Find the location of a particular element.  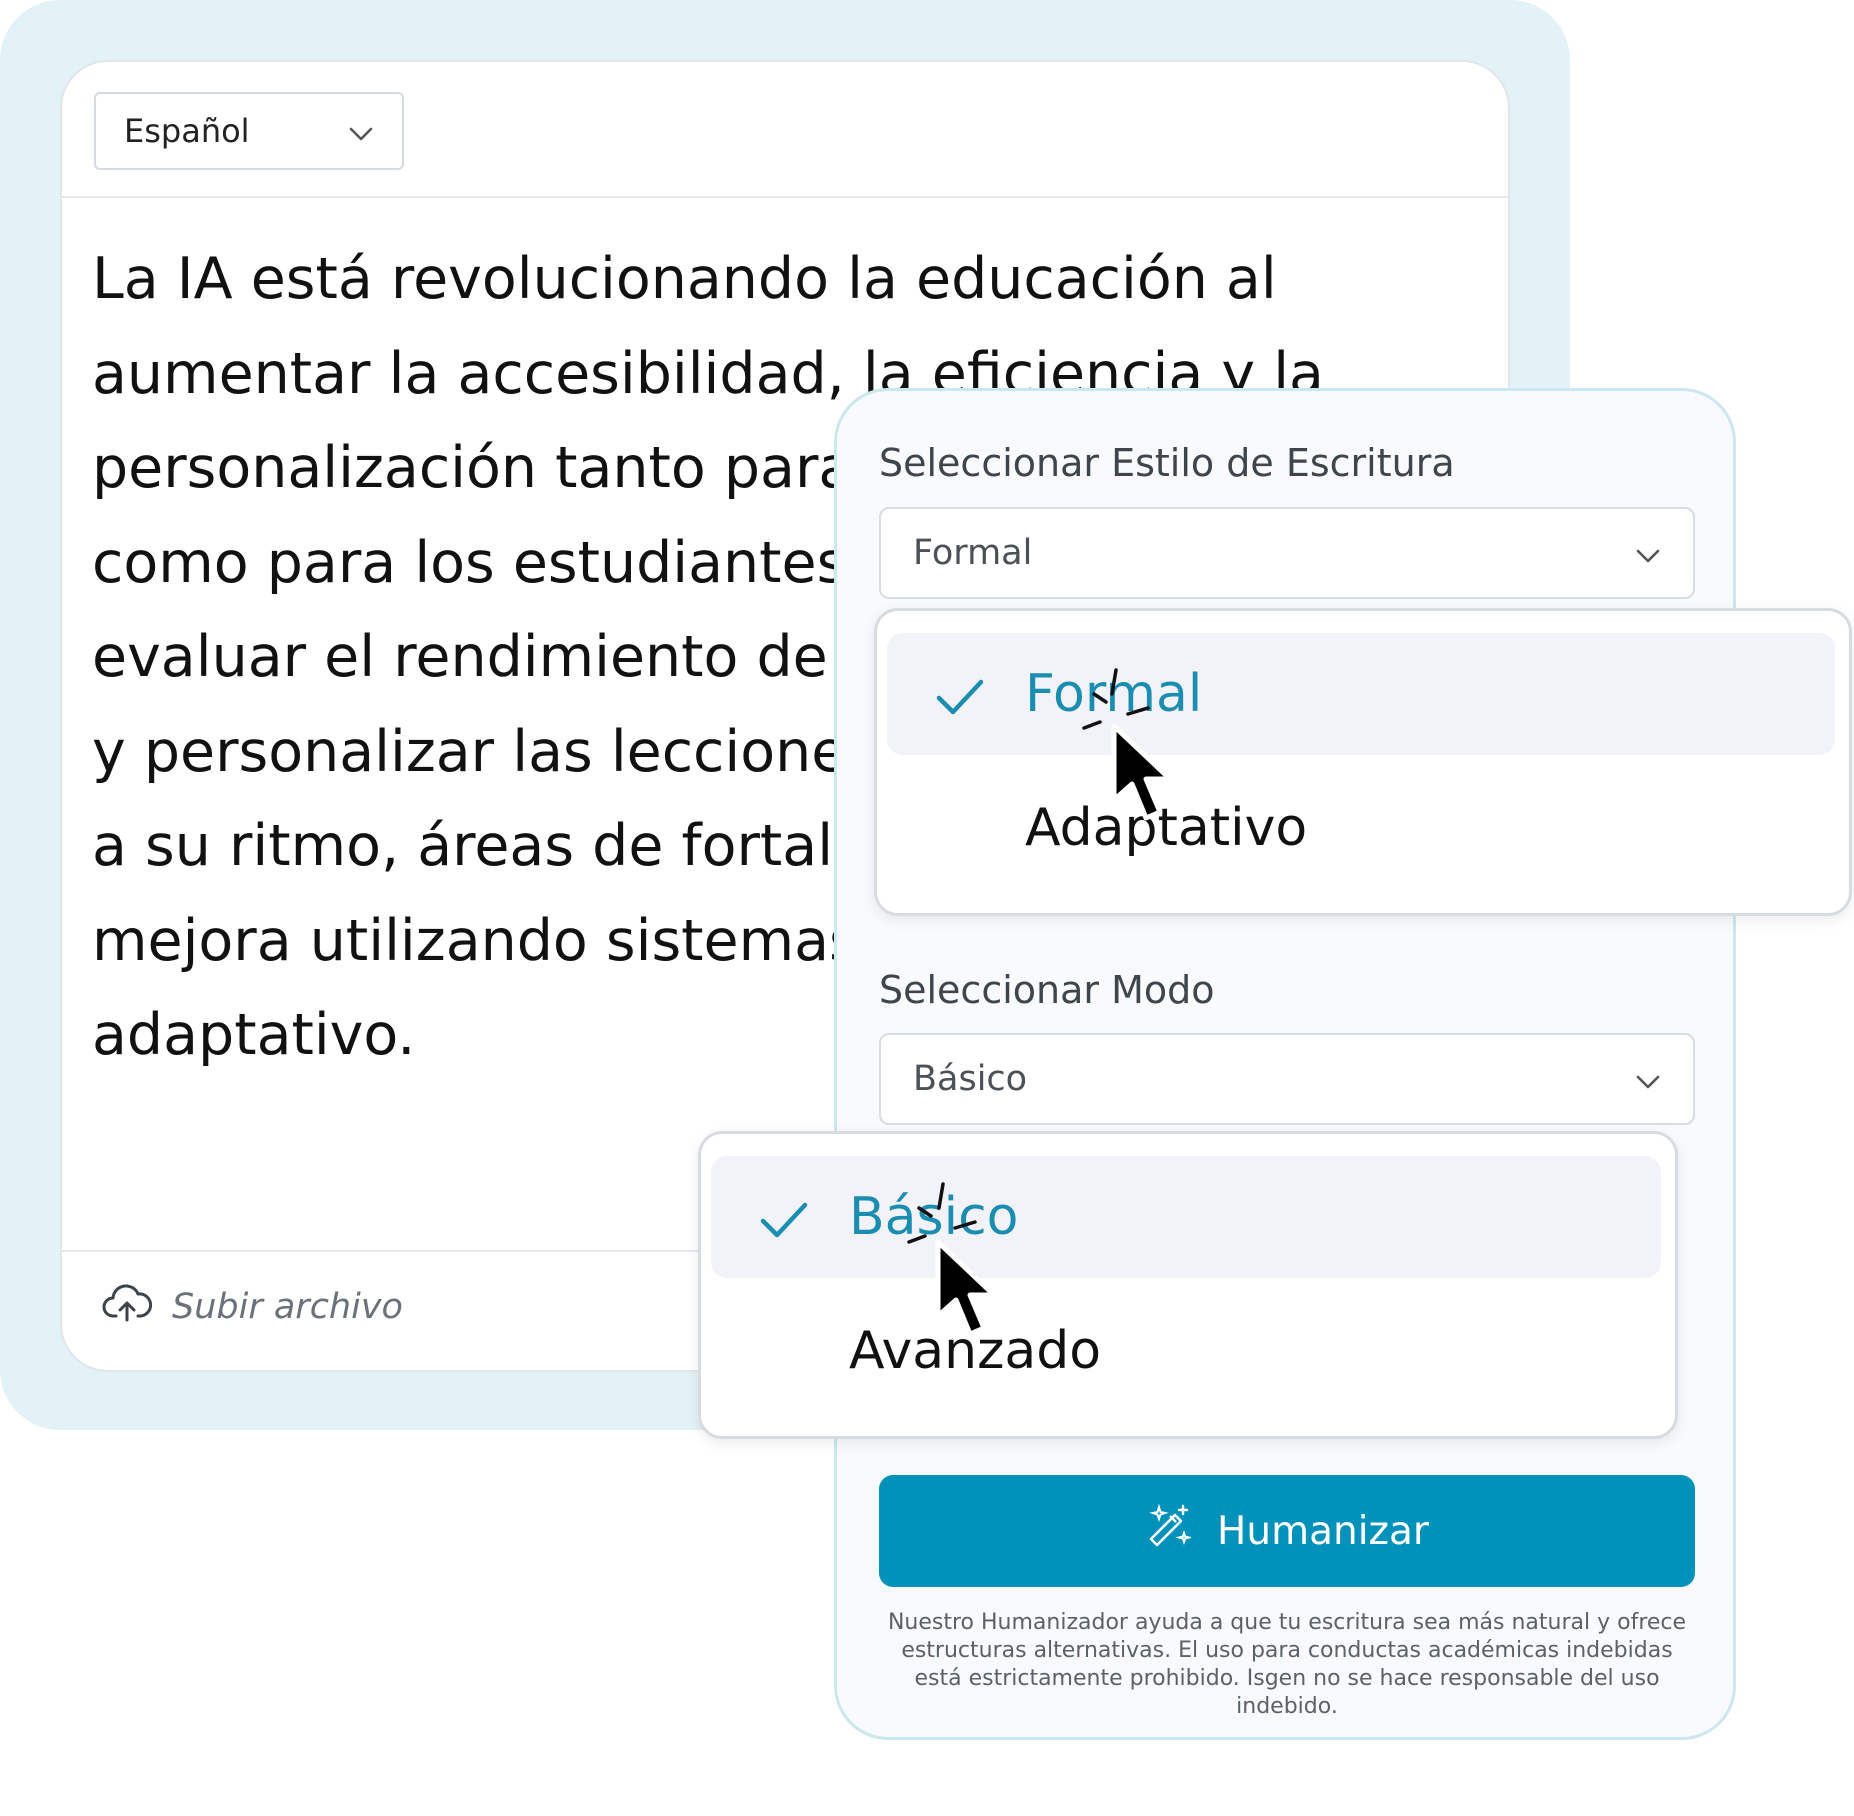

language-select-value: Español is located at coordinates (187, 131).